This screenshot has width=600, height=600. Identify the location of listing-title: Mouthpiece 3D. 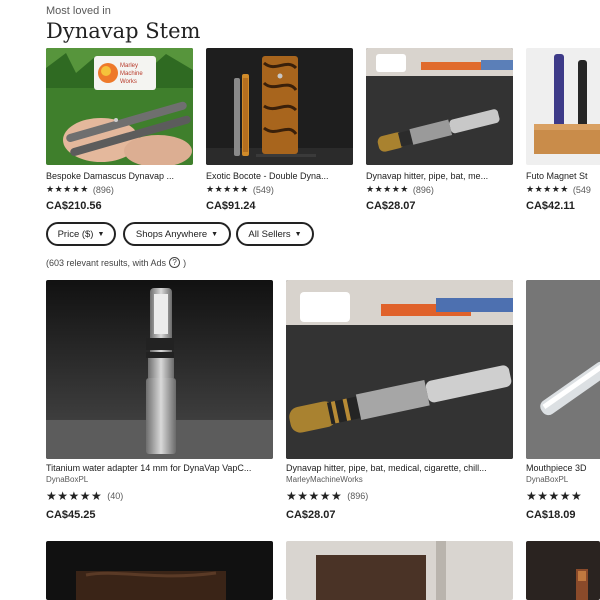
(563, 468).